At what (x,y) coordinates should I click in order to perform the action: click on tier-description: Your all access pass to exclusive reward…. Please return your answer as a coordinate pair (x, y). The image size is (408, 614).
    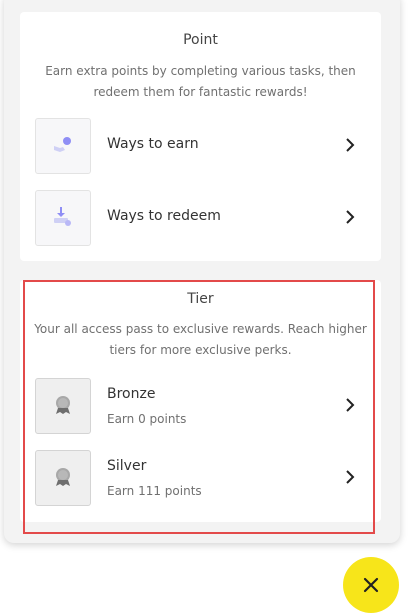
    Looking at the image, I should click on (200, 339).